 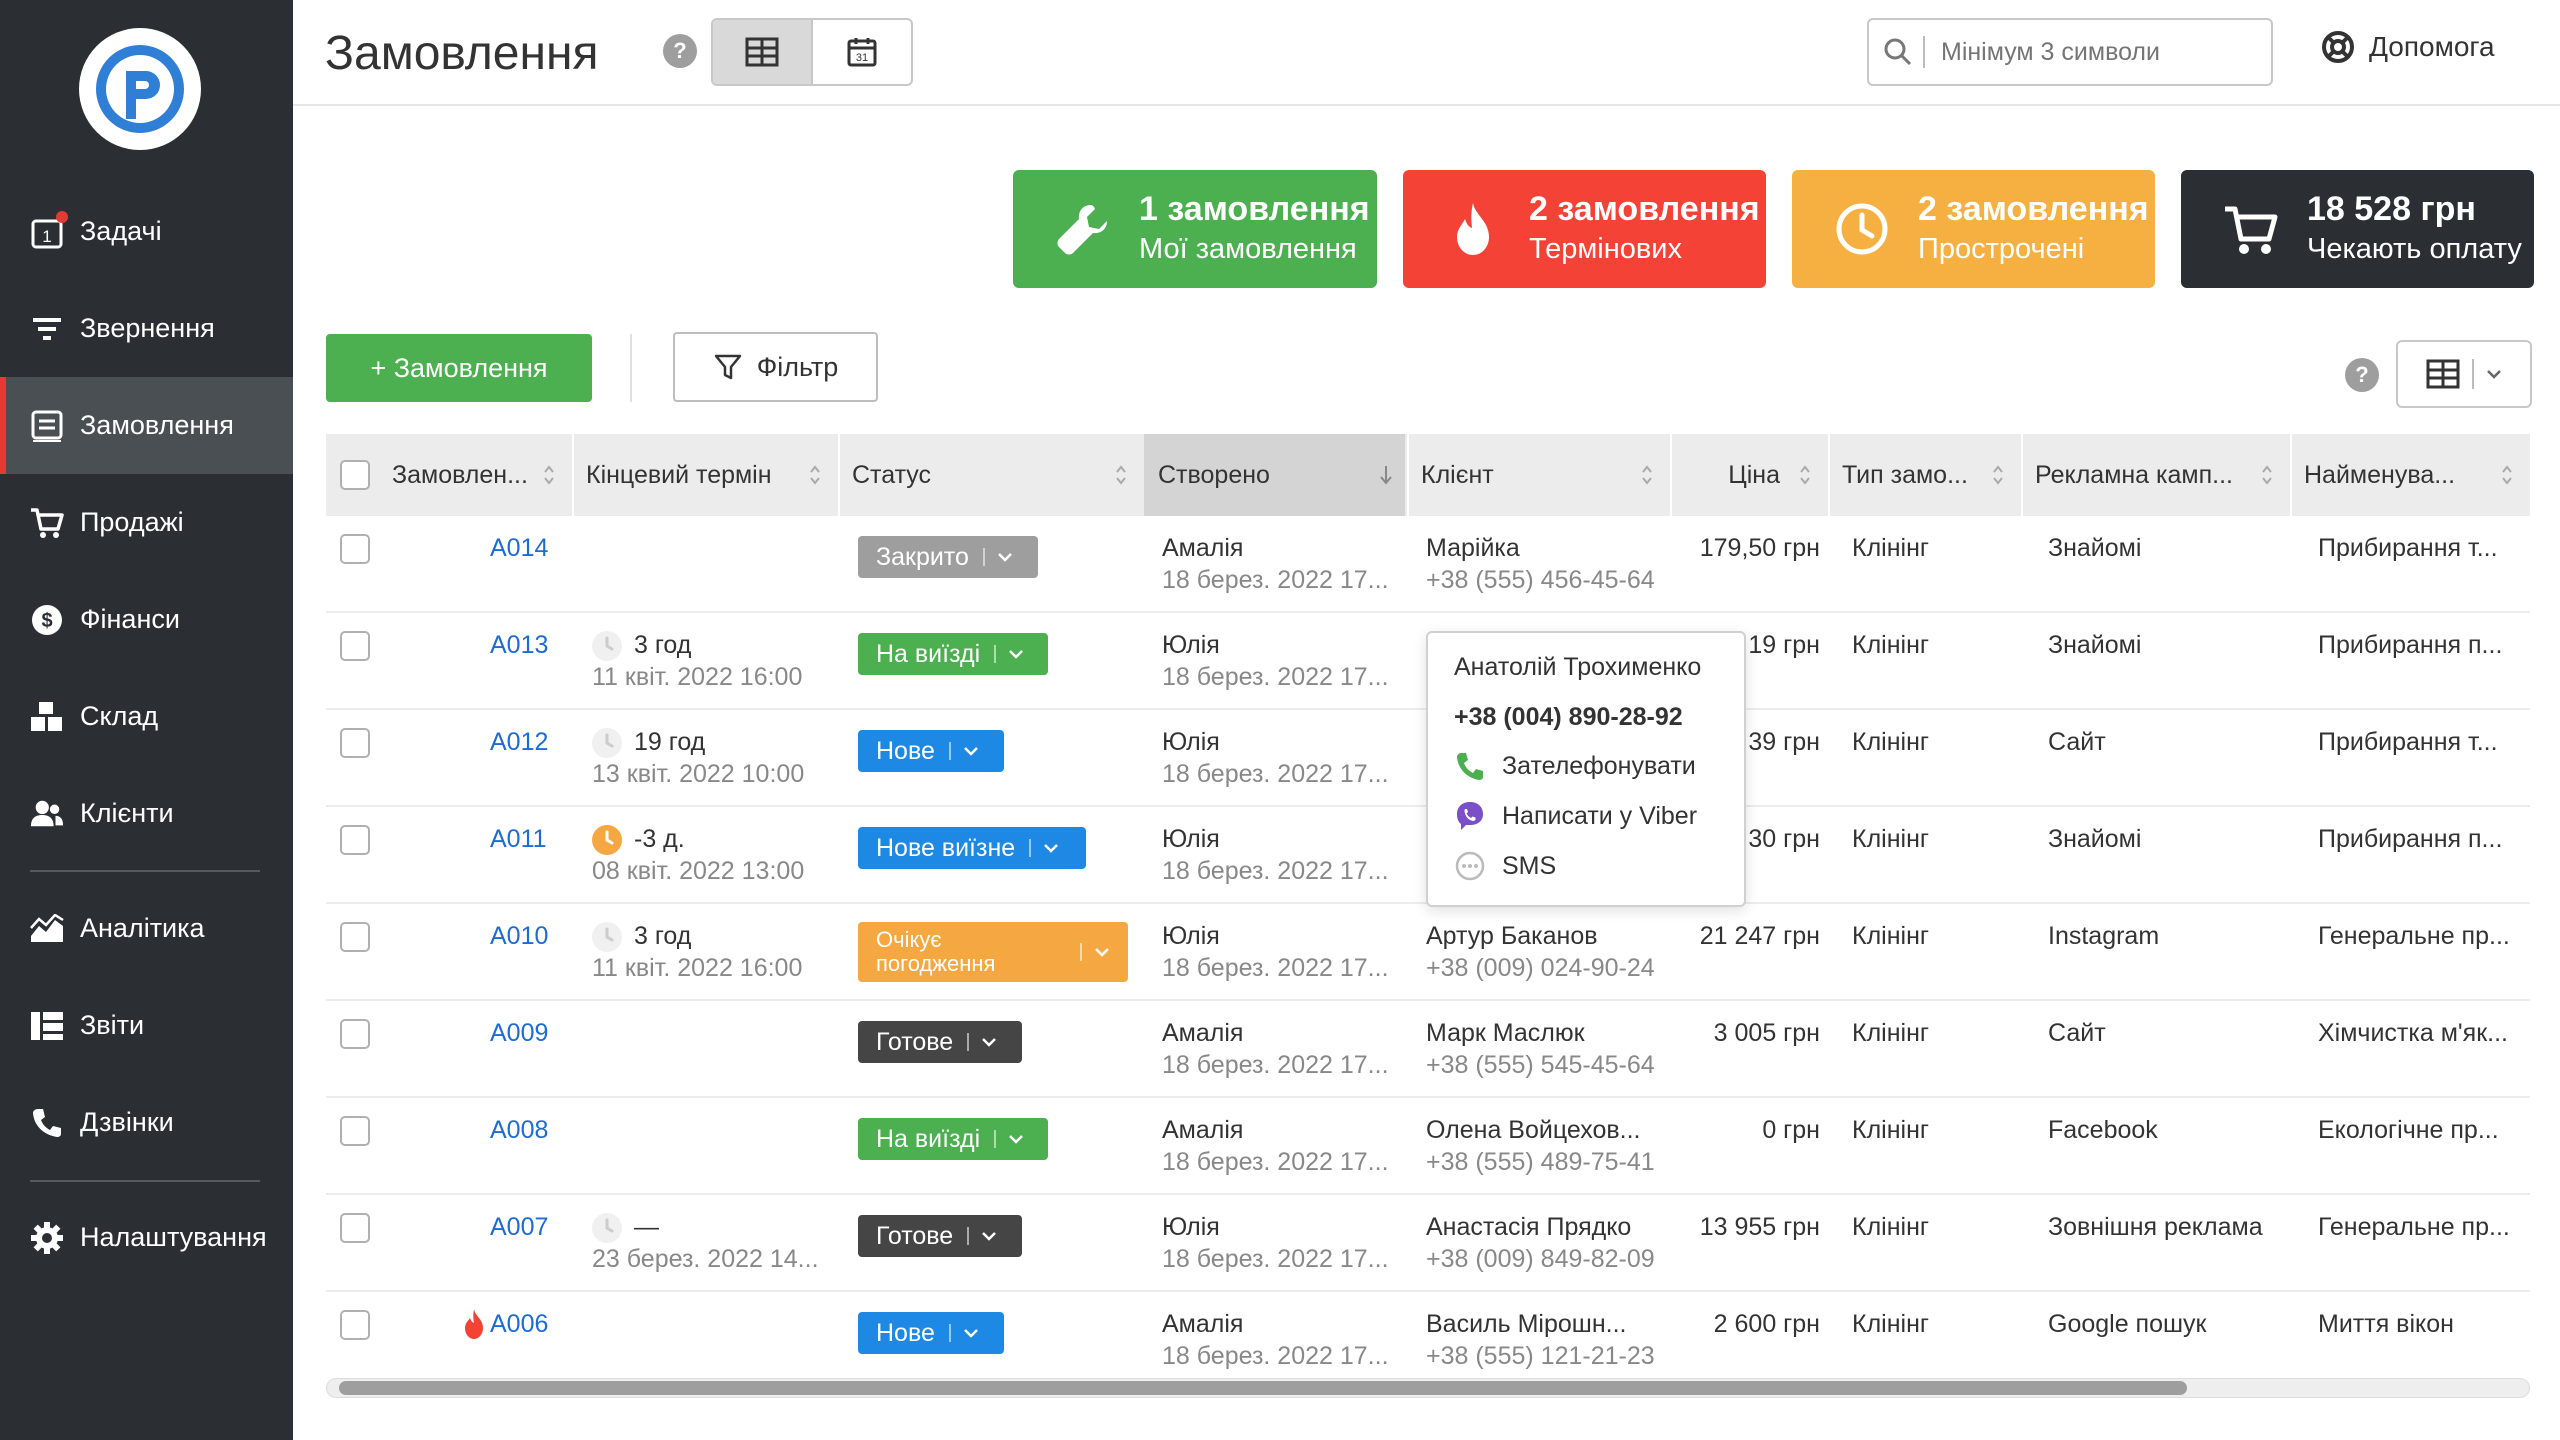 I want to click on client-cell: Марк Маслюк +38 (555) 545-45-64, so click(x=1546, y=1049).